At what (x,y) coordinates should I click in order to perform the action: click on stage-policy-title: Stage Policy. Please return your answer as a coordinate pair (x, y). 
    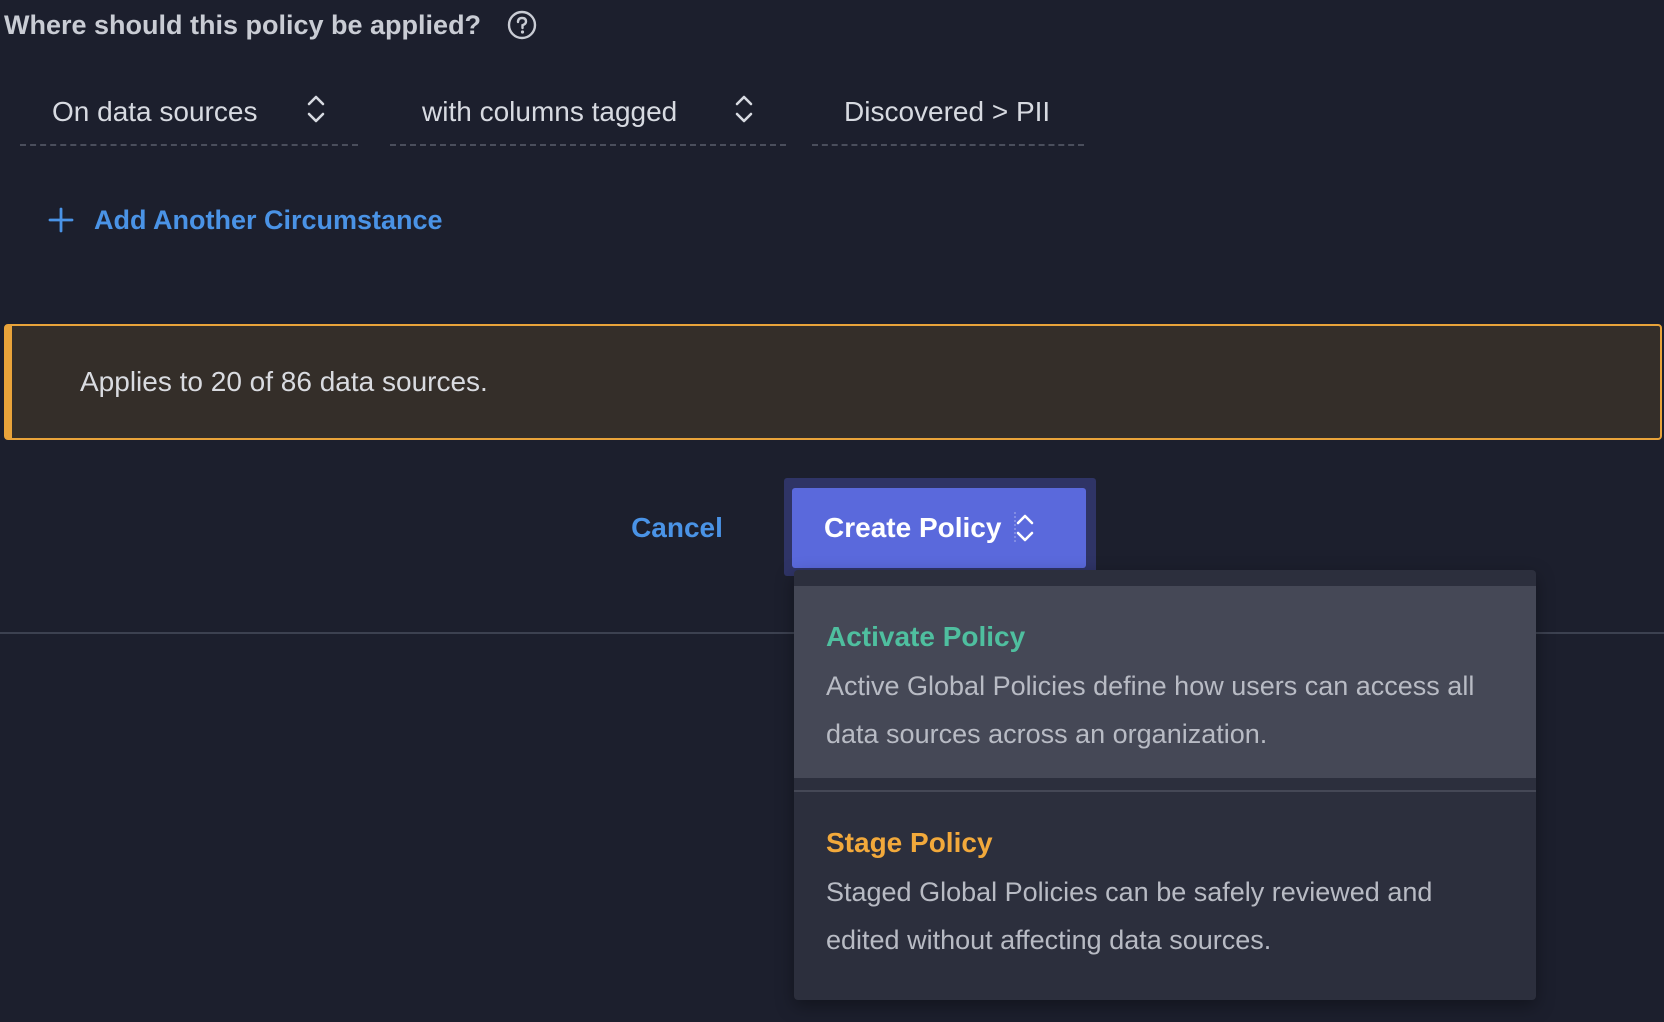
    Looking at the image, I should click on (909, 842).